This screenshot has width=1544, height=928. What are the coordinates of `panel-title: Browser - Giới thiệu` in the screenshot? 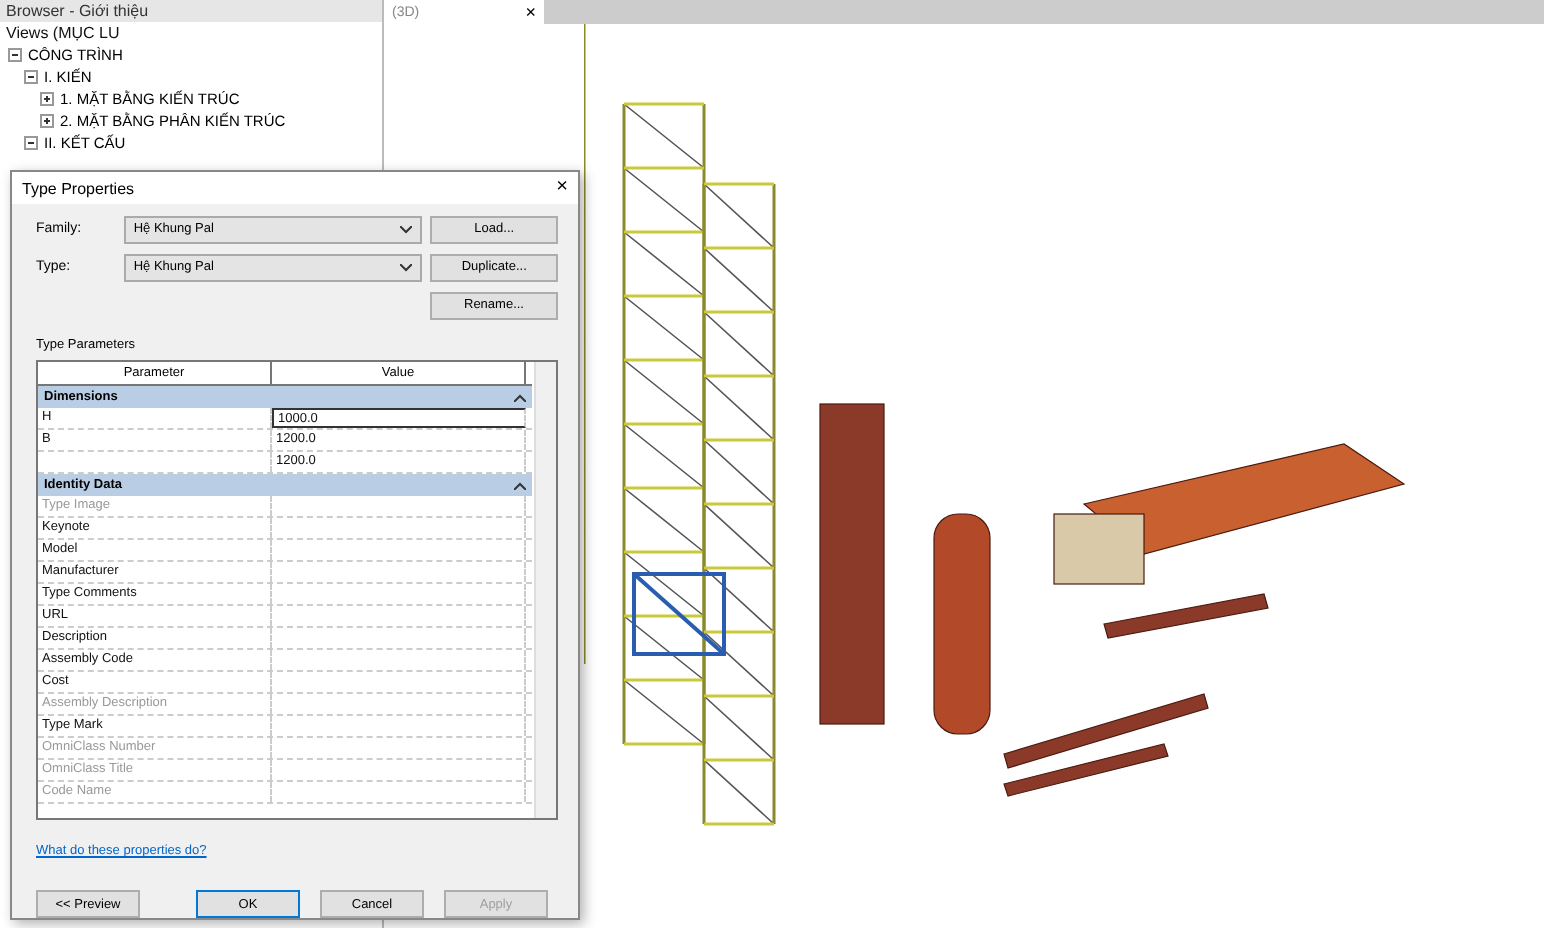 It's located at (191, 11).